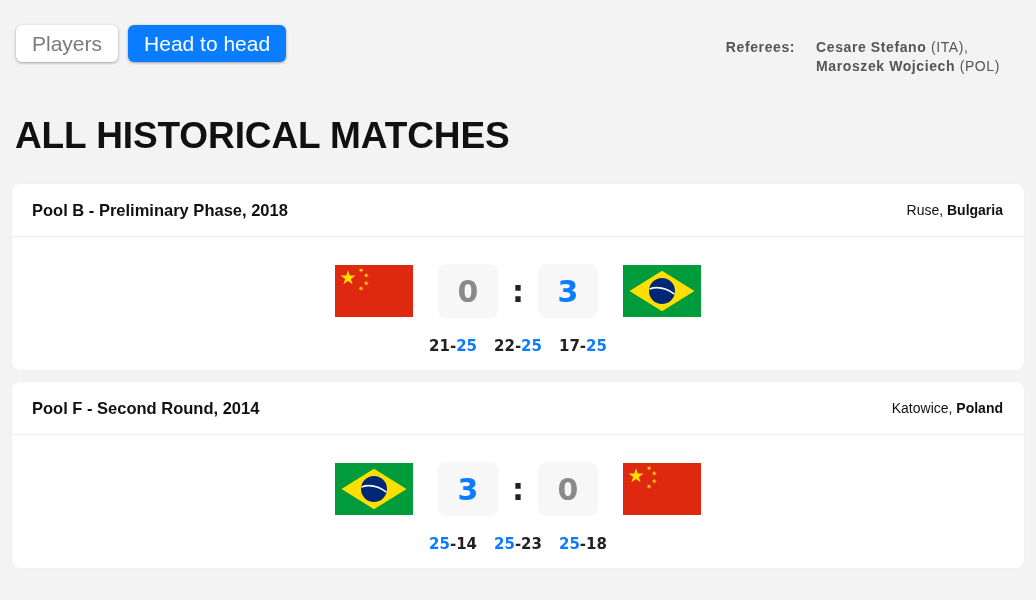 Image resolution: width=1036 pixels, height=600 pixels. What do you see at coordinates (518, 346) in the screenshot?
I see `set-score: 22-25` at bounding box center [518, 346].